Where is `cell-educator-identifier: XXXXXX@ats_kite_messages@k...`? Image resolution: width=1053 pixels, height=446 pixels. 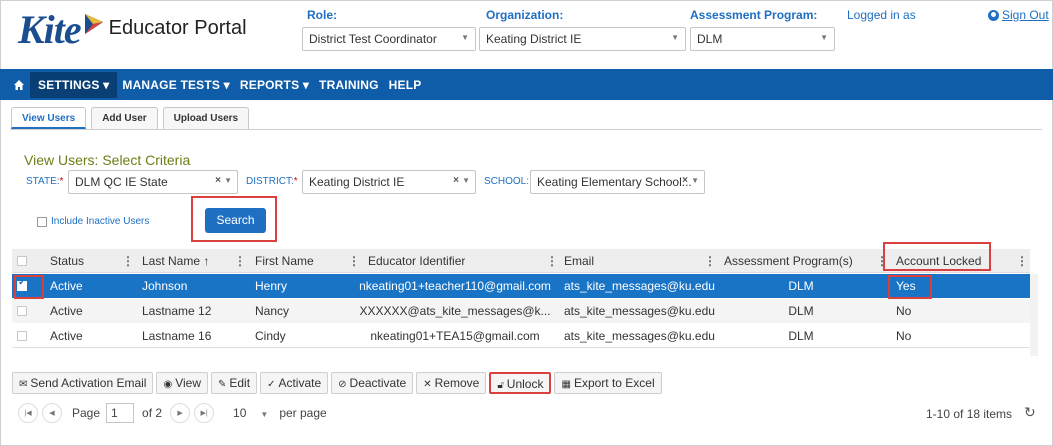 cell-educator-identifier: XXXXXX@ats_kite_messages@k... is located at coordinates (455, 311).